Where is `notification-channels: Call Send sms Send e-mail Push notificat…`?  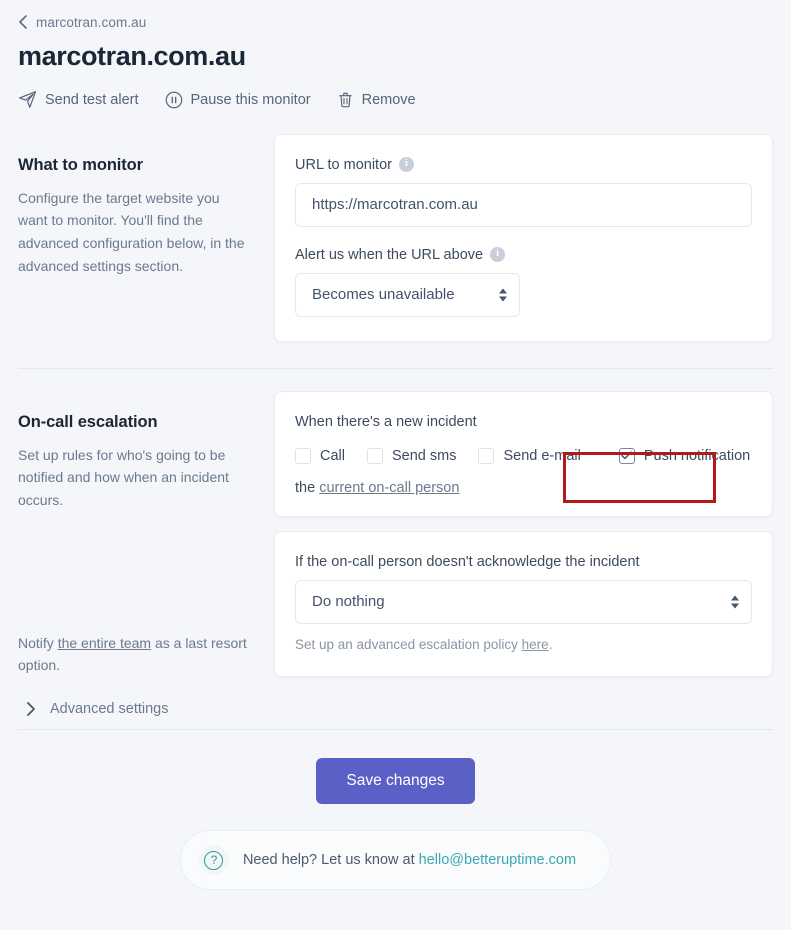 notification-channels: Call Send sms Send e-mail Push notificat… is located at coordinates (523, 456).